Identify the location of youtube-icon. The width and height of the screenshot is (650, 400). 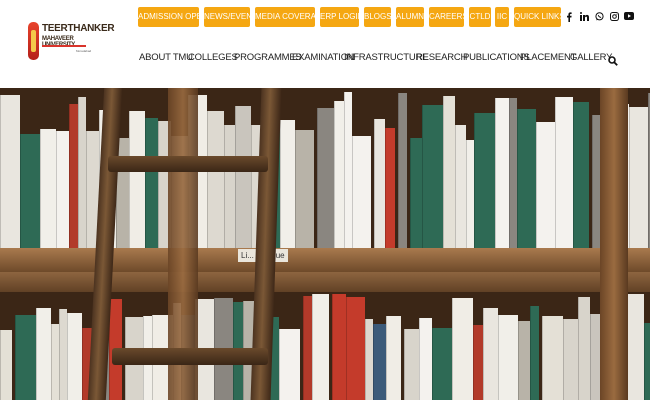
(629, 17).